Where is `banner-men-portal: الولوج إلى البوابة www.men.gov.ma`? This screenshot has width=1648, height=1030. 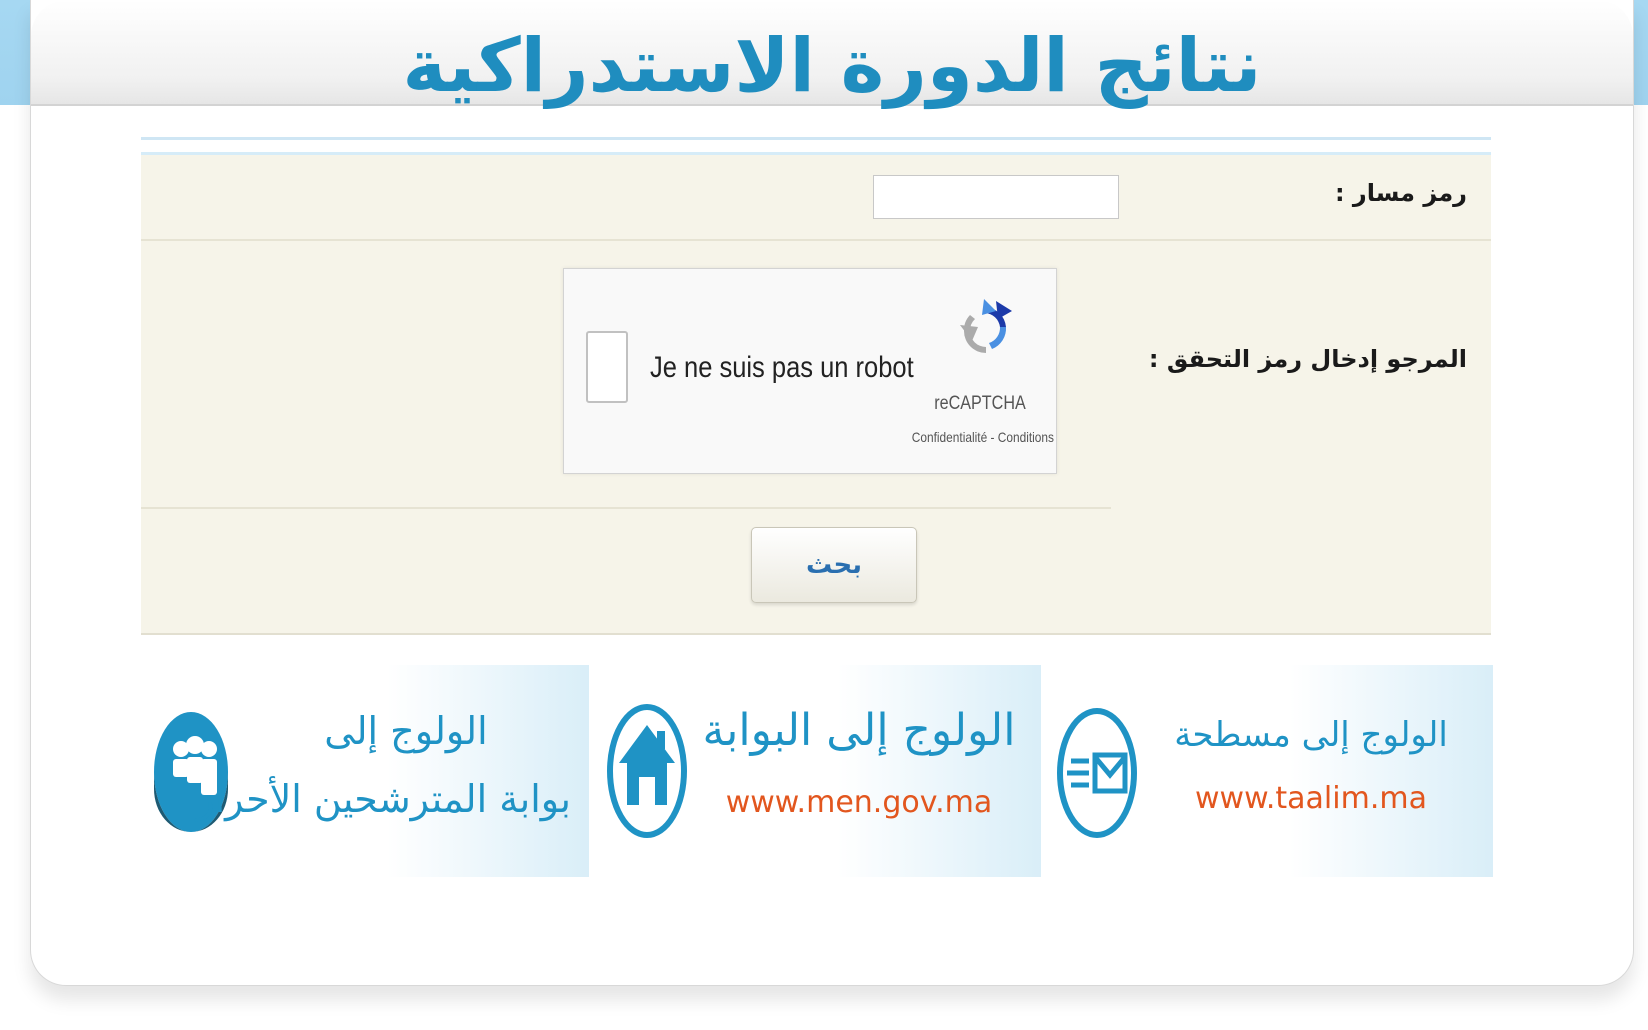 banner-men-portal: الولوج إلى البوابة www.men.gov.ma is located at coordinates (815, 771).